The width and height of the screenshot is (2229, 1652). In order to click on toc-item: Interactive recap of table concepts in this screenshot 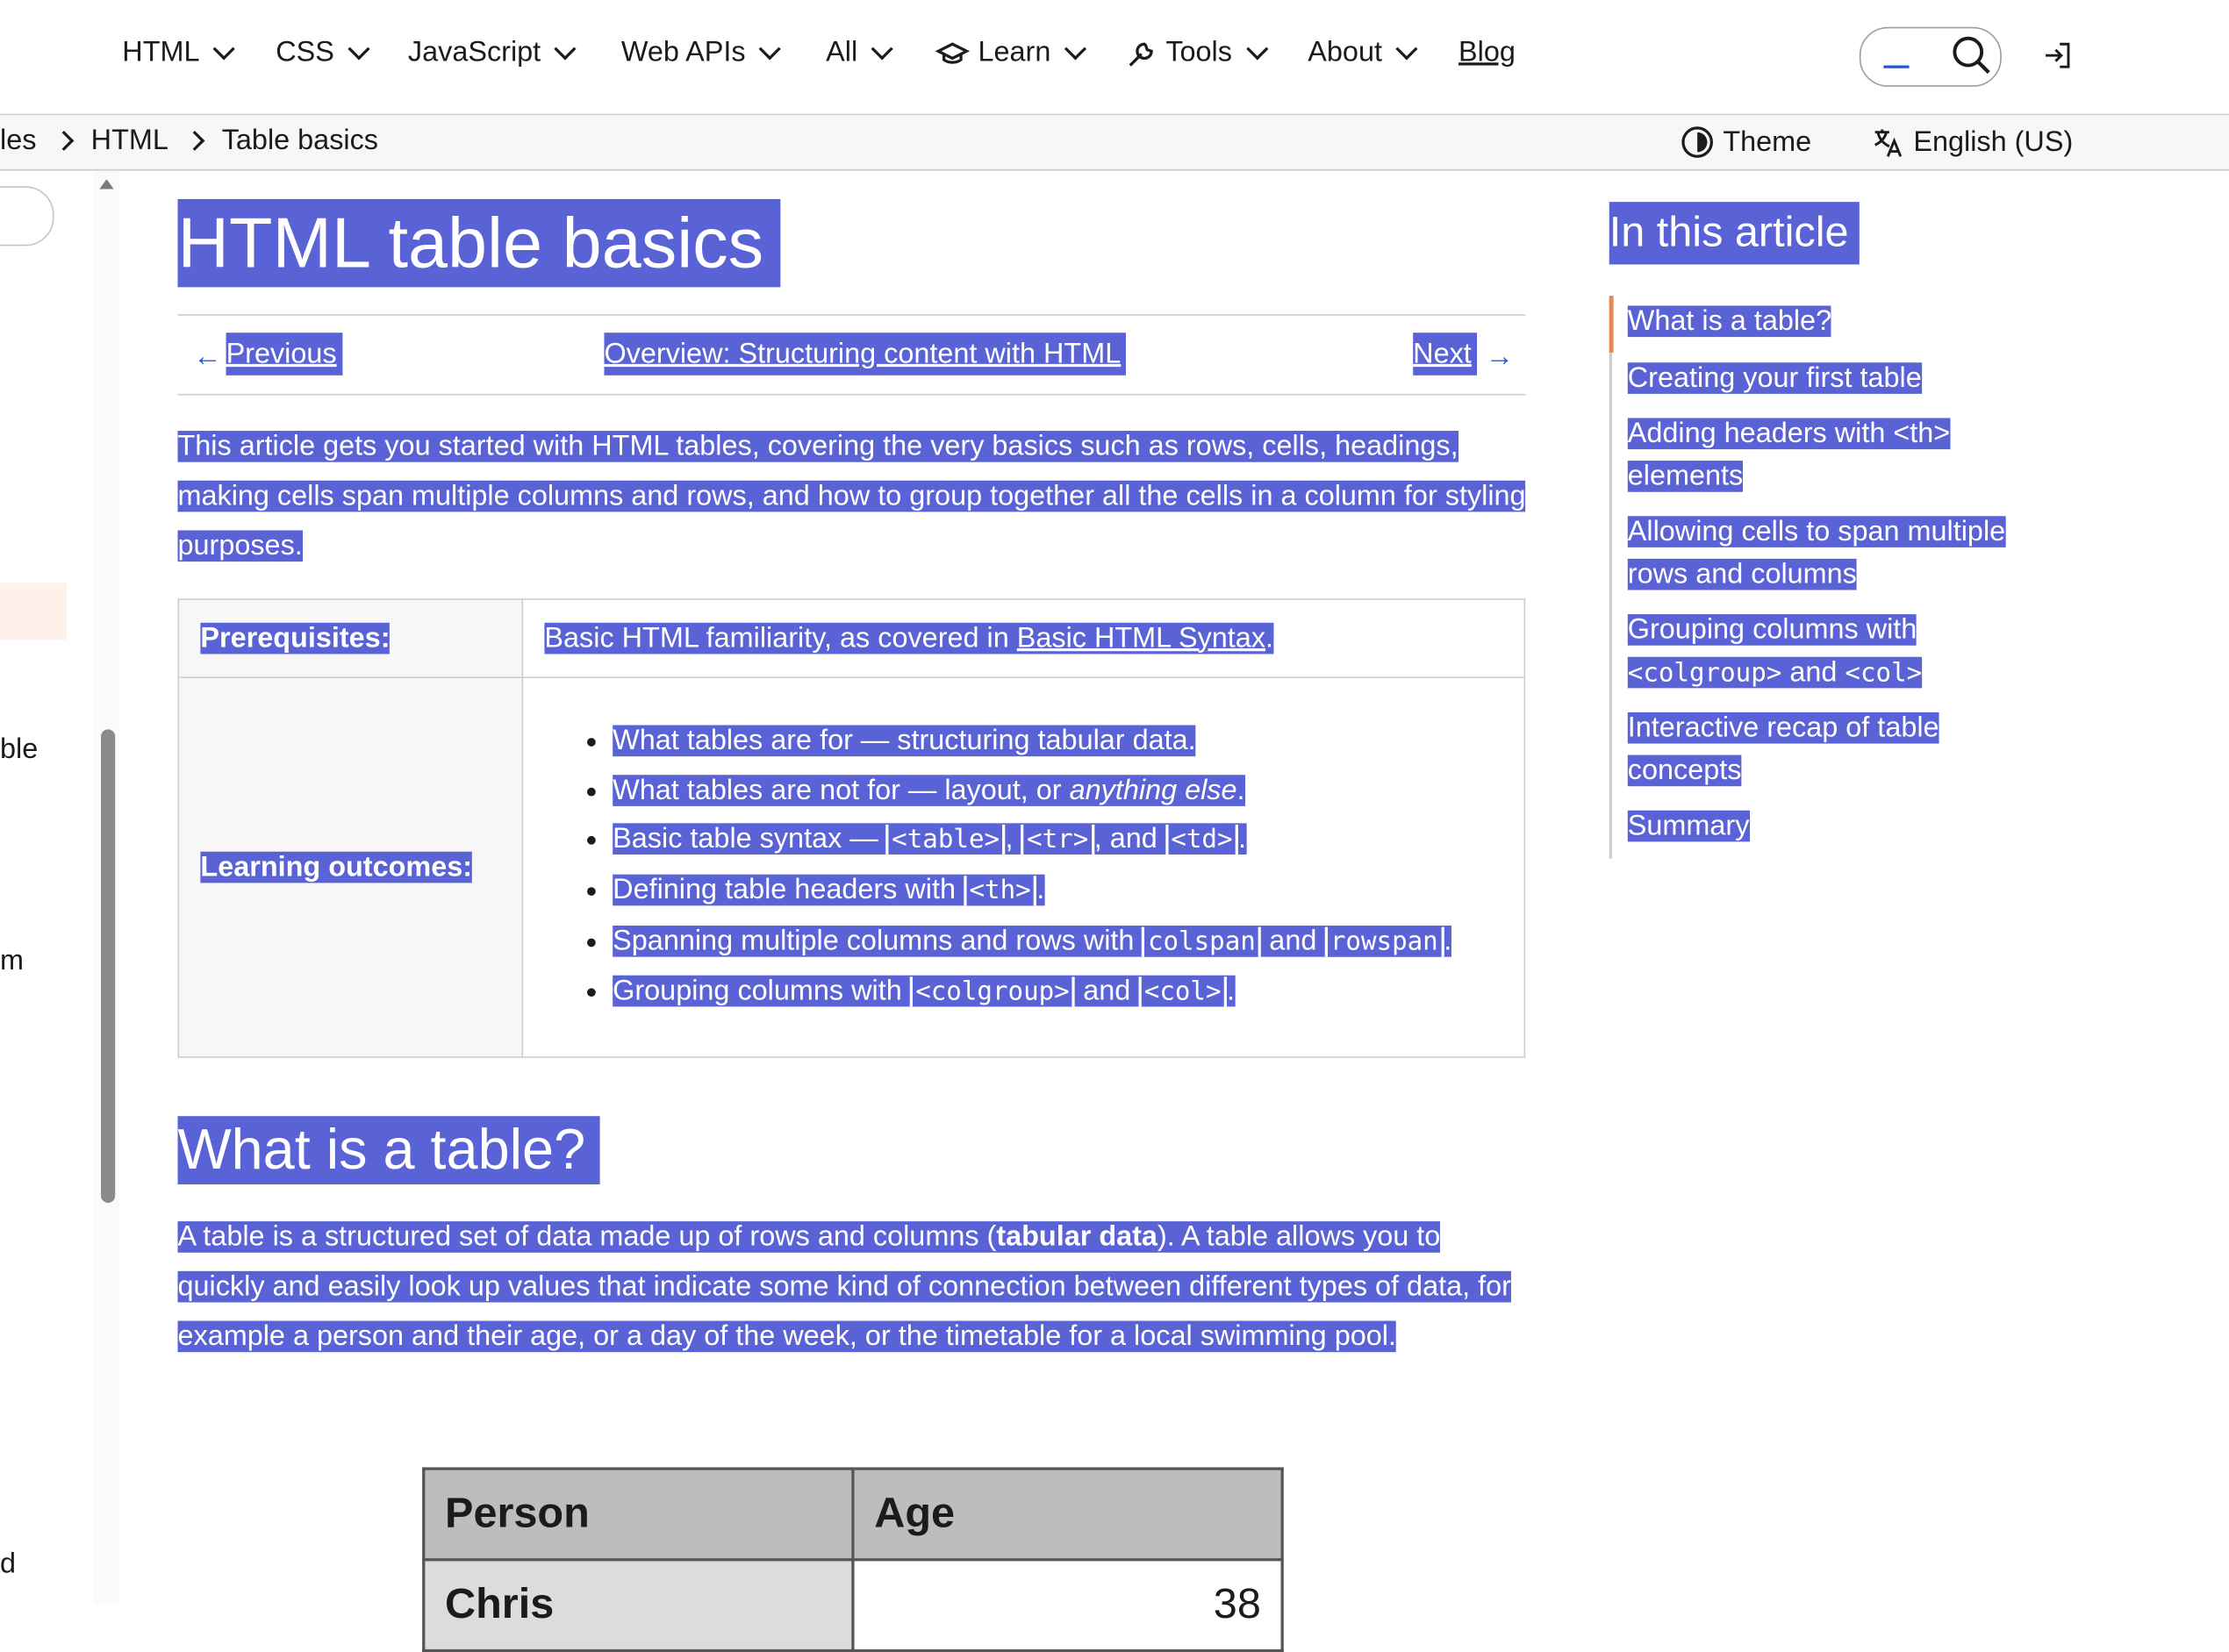, I will do `click(1841, 750)`.